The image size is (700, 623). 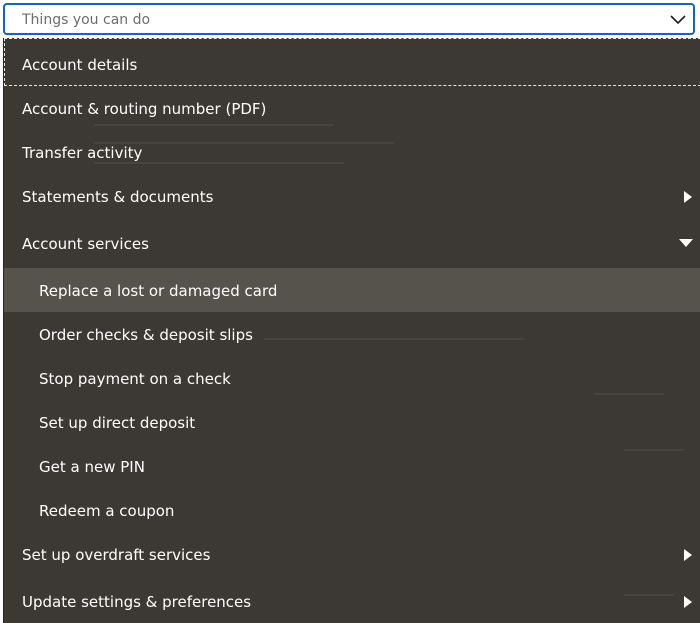 I want to click on menu-item-label: Statements & documents, so click(x=118, y=197).